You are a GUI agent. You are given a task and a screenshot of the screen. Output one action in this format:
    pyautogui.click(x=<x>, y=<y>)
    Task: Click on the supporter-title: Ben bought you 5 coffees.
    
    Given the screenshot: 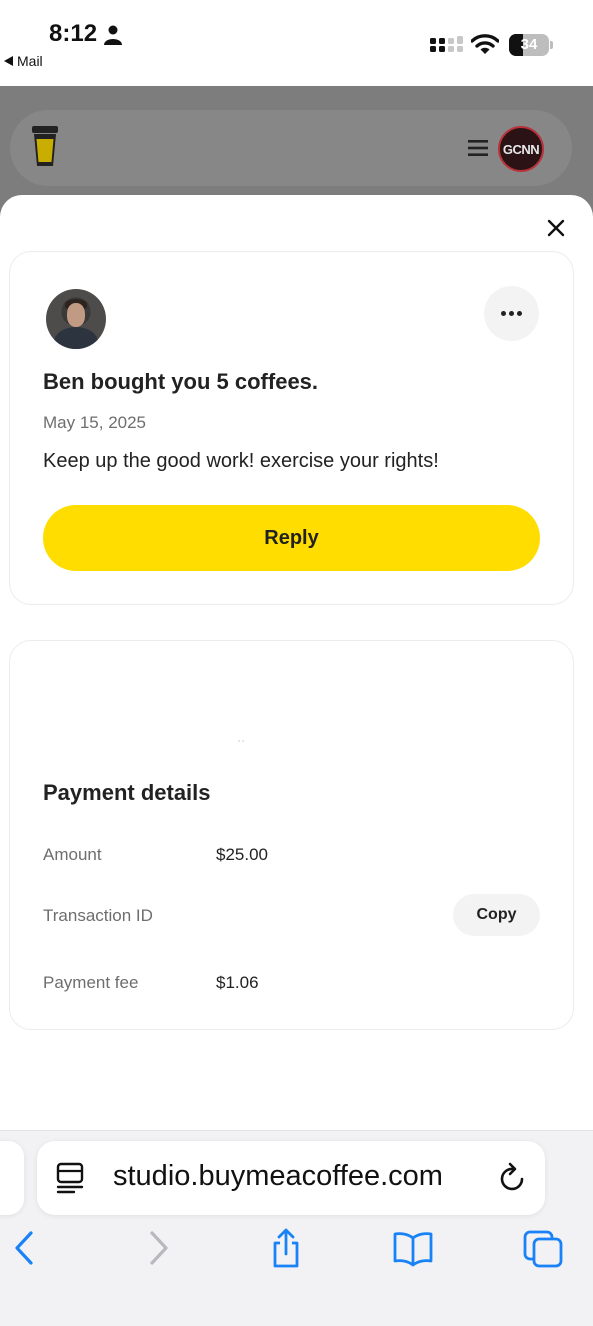 What is the action you would take?
    pyautogui.click(x=181, y=381)
    